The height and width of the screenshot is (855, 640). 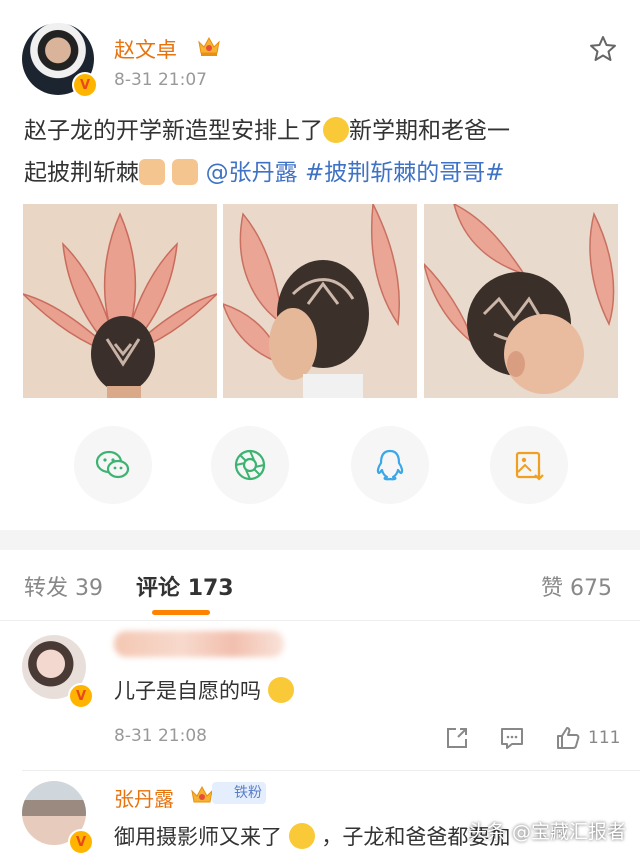 What do you see at coordinates (552, 588) in the screenshot?
I see `tab-likes-label: 赞` at bounding box center [552, 588].